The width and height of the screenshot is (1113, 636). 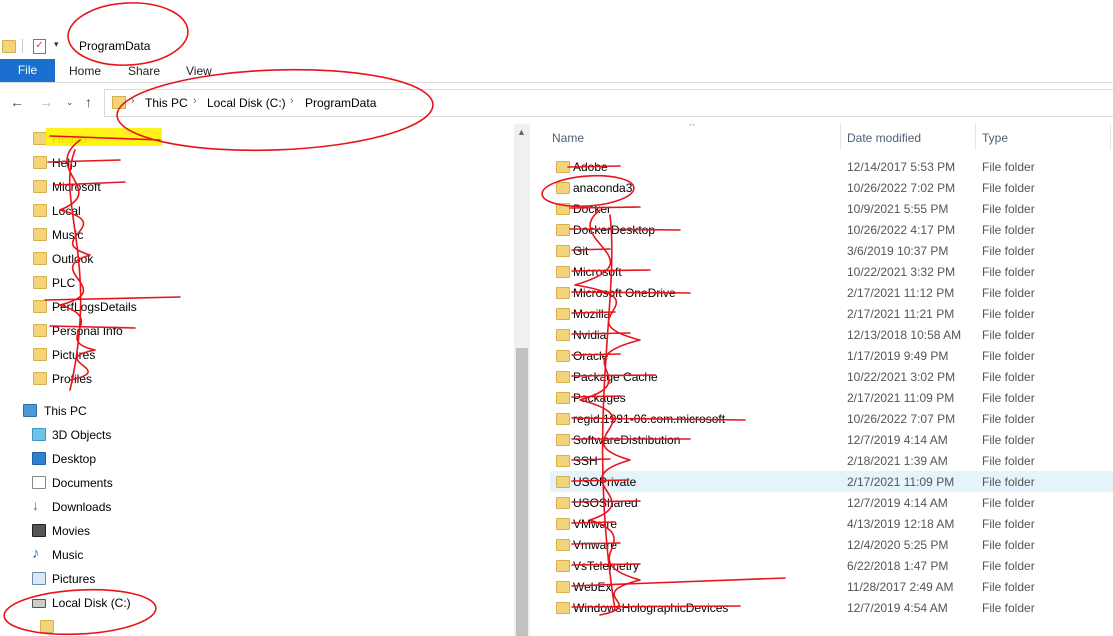 I want to click on file-name: WebEx, so click(x=592, y=587).